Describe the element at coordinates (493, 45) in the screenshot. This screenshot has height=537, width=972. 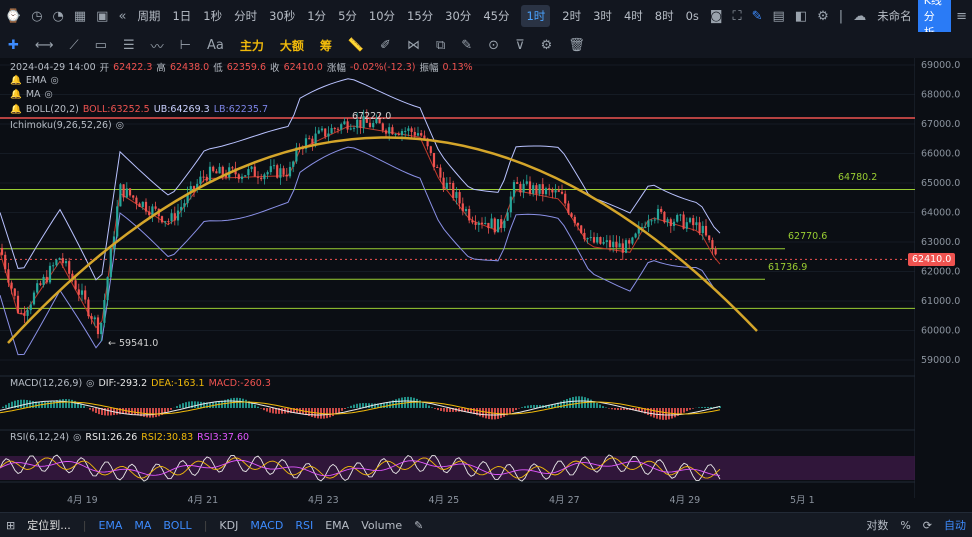
I see `magnet-icon: ⊙` at that location.